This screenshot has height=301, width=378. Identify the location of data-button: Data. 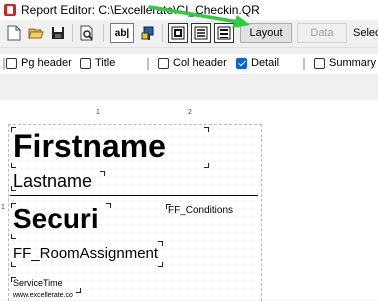
(322, 33).